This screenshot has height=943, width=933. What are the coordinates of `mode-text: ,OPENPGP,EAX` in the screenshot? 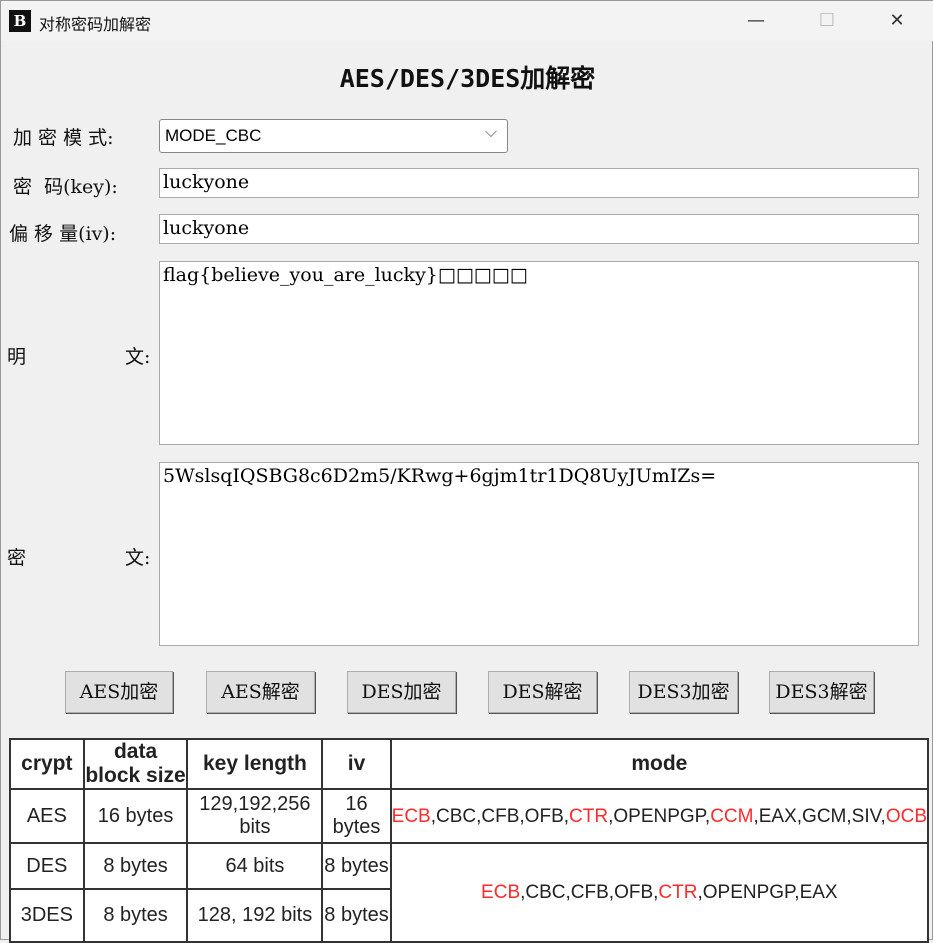 It's located at (767, 892).